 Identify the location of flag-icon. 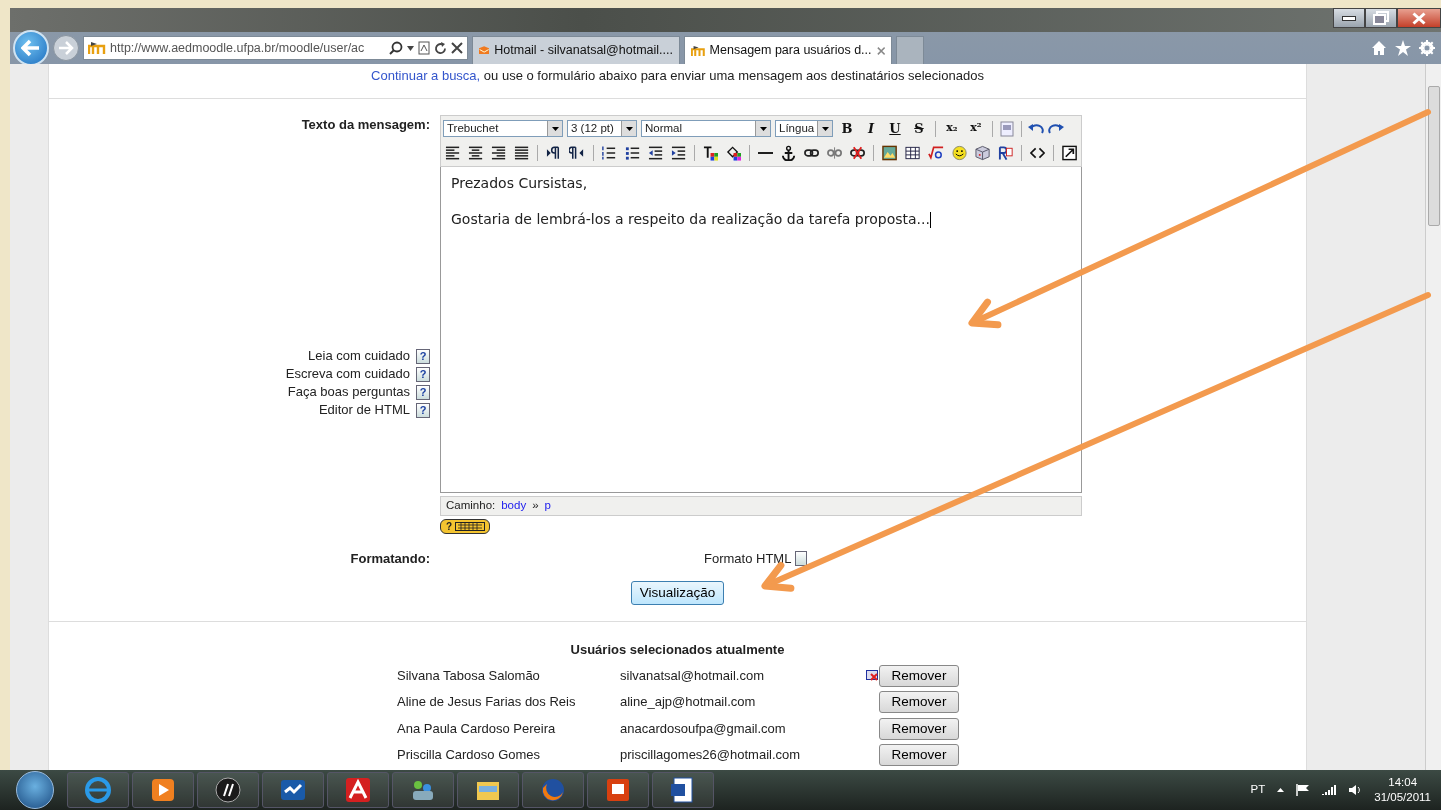
(1303, 790).